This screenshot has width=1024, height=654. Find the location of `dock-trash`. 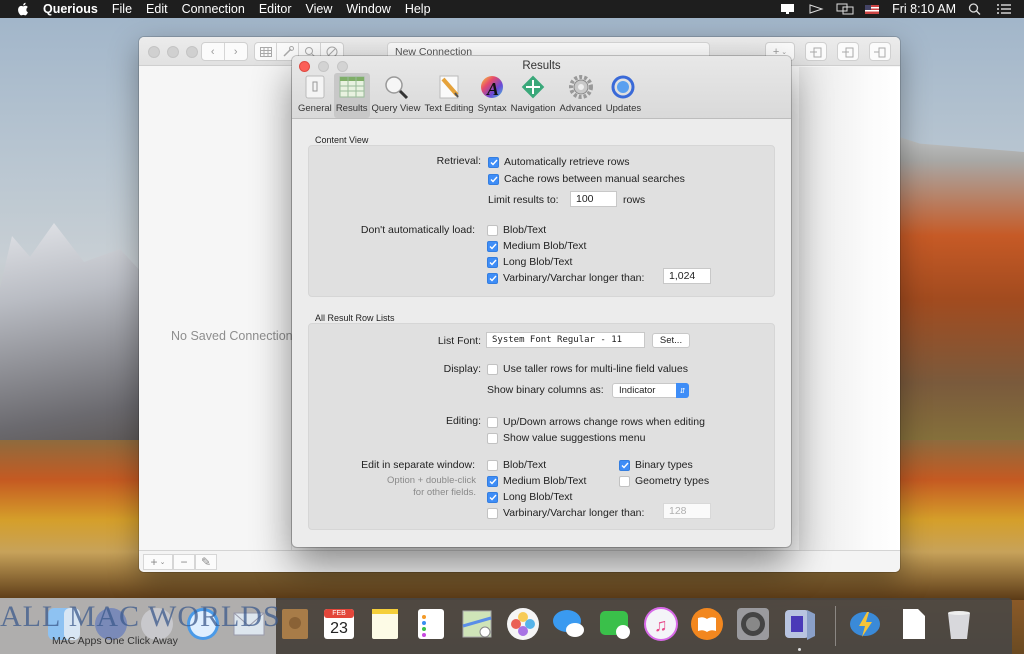

dock-trash is located at coordinates (959, 624).